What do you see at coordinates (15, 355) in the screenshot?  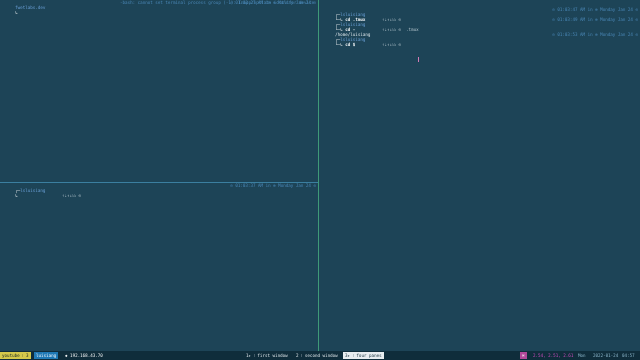 I see `session-badge: youtube ⁝ 3` at bounding box center [15, 355].